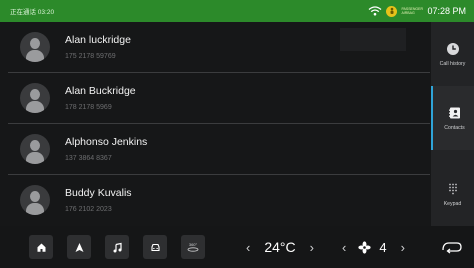 Image resolution: width=474 pixels, height=268 pixels. Describe the element at coordinates (452, 63) in the screenshot. I see `tab-label: Call history` at that location.